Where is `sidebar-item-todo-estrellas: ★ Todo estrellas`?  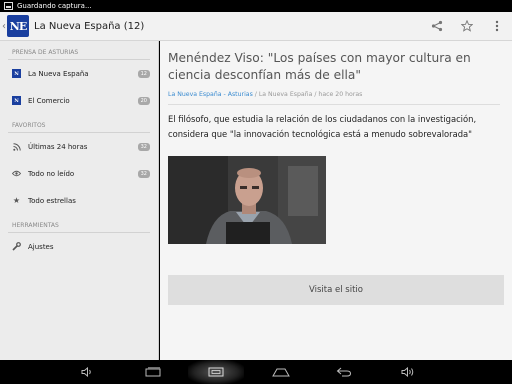 sidebar-item-todo-estrellas: ★ Todo estrellas is located at coordinates (79, 200).